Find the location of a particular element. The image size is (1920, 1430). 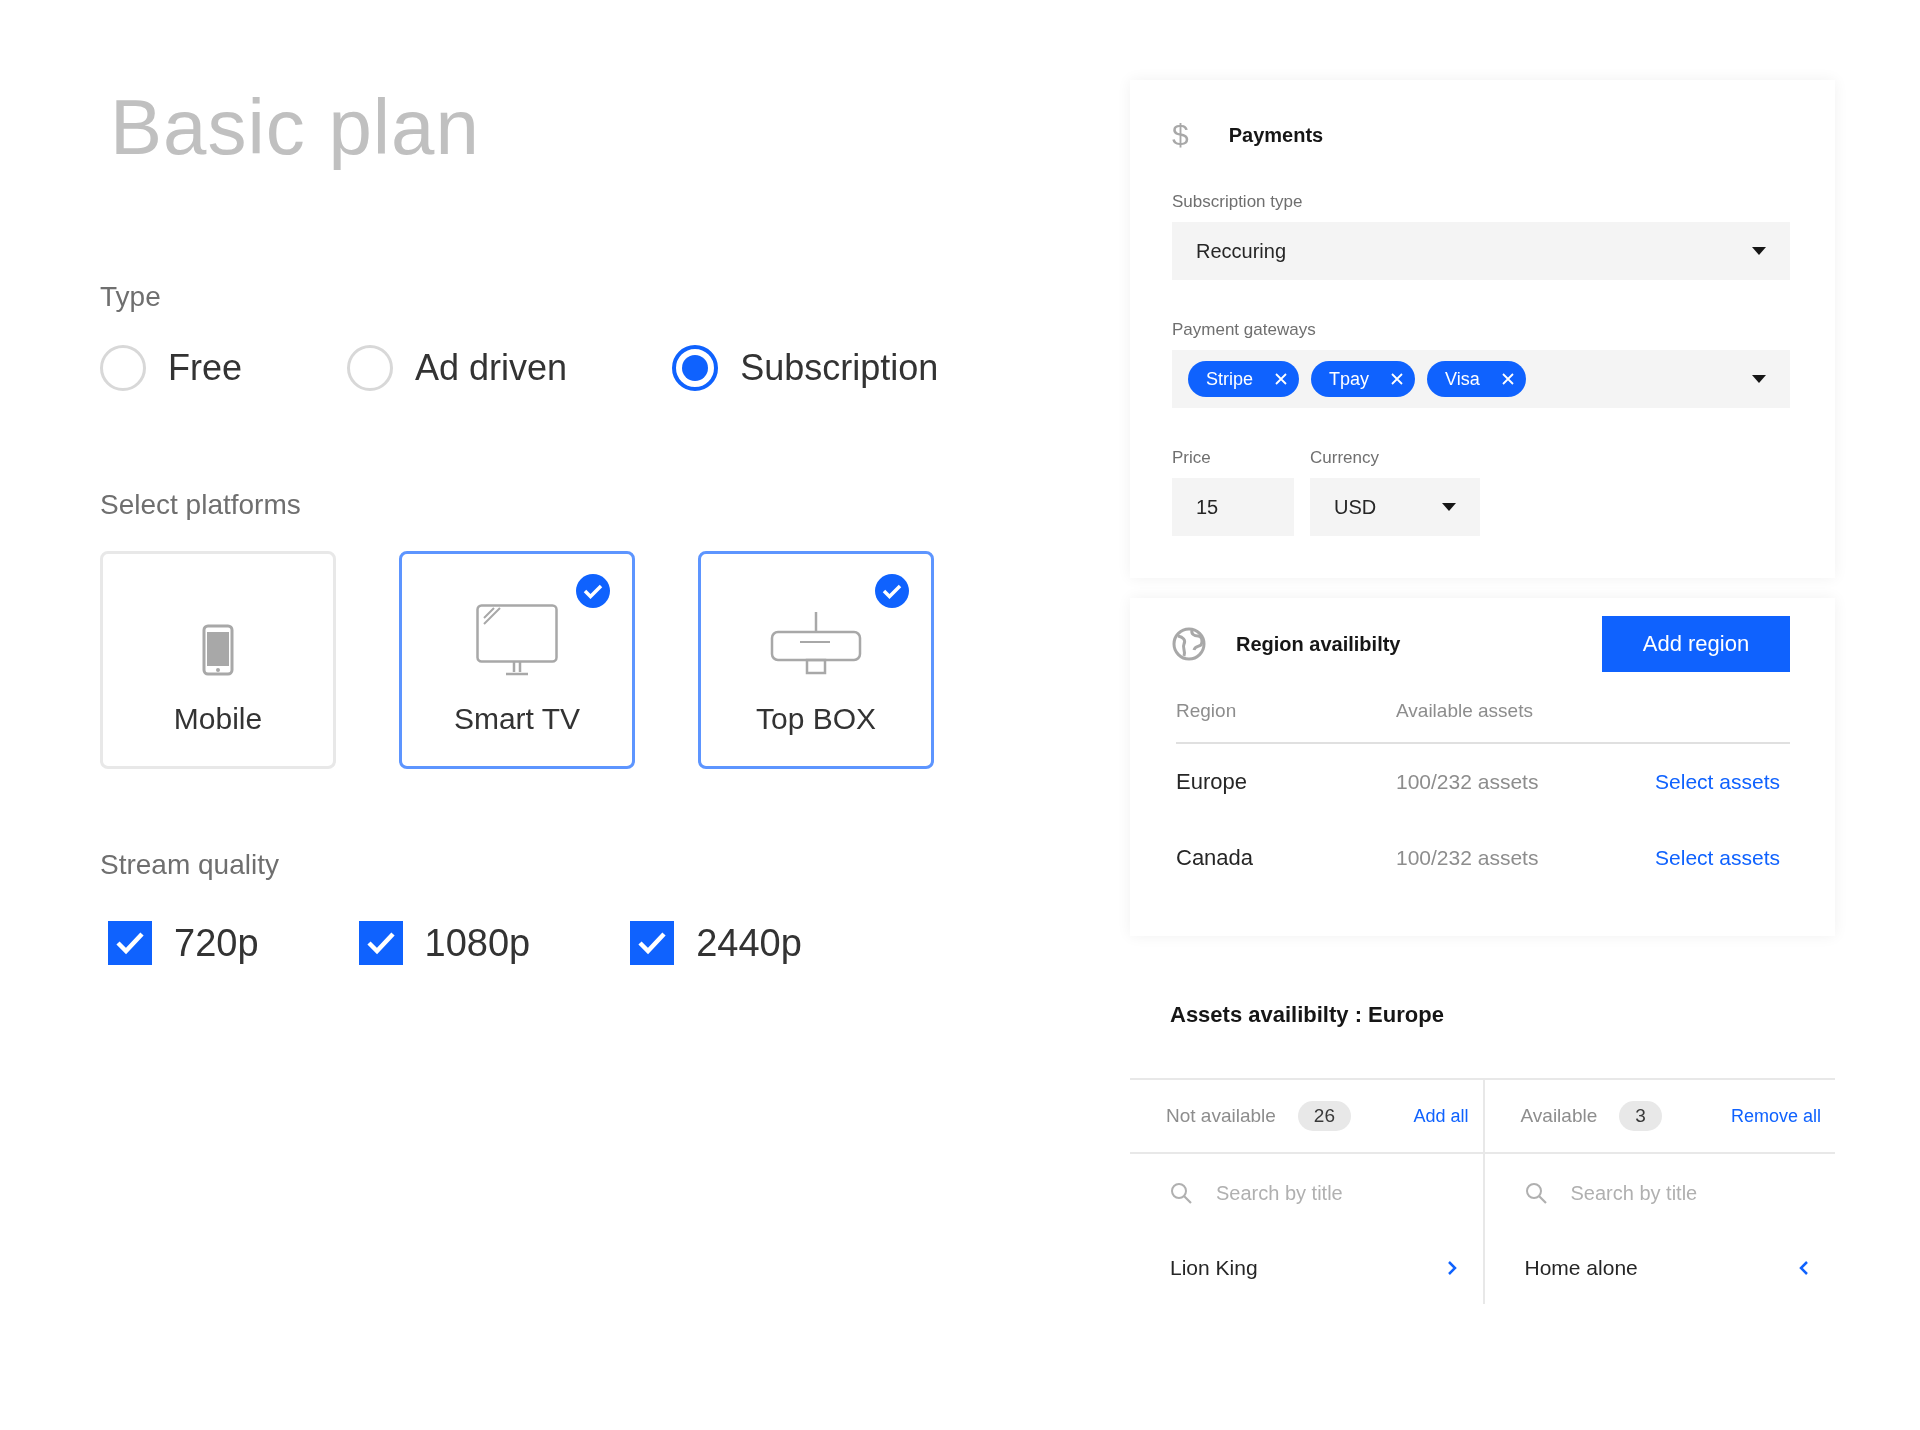

section-label: Stream quality is located at coordinates (190, 865).